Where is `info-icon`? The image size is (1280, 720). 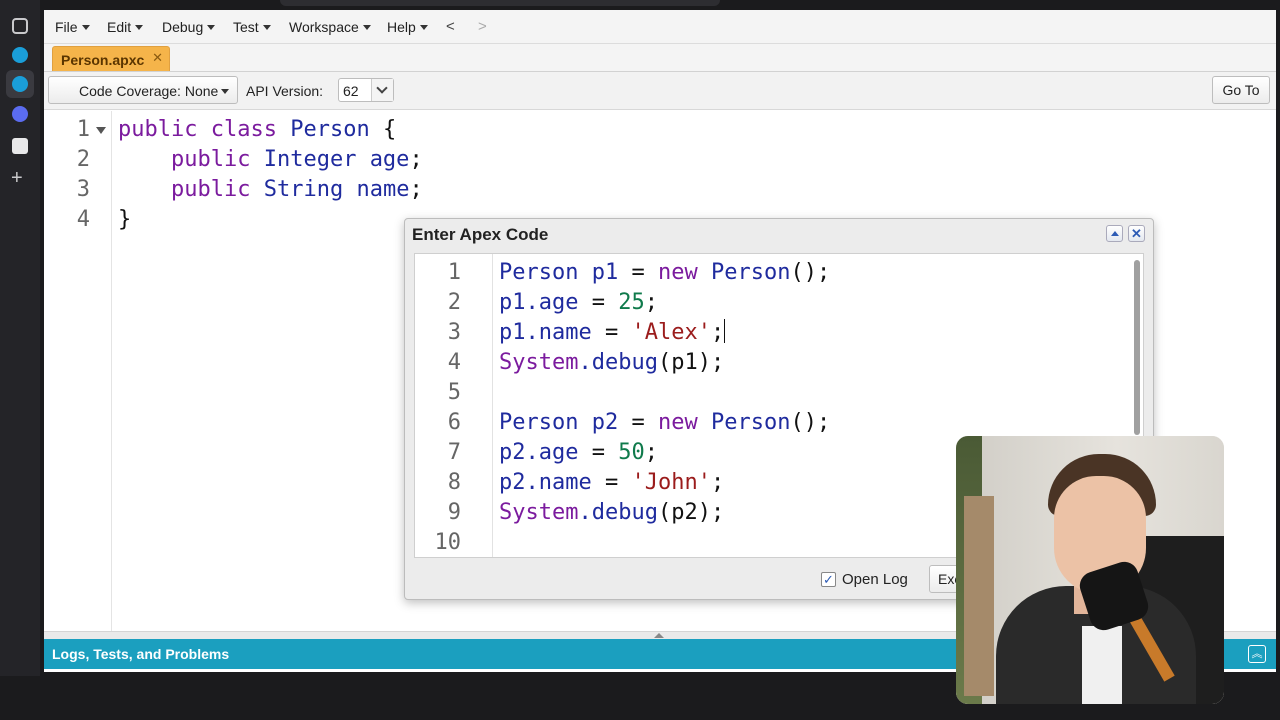
info-icon is located at coordinates (20, 146).